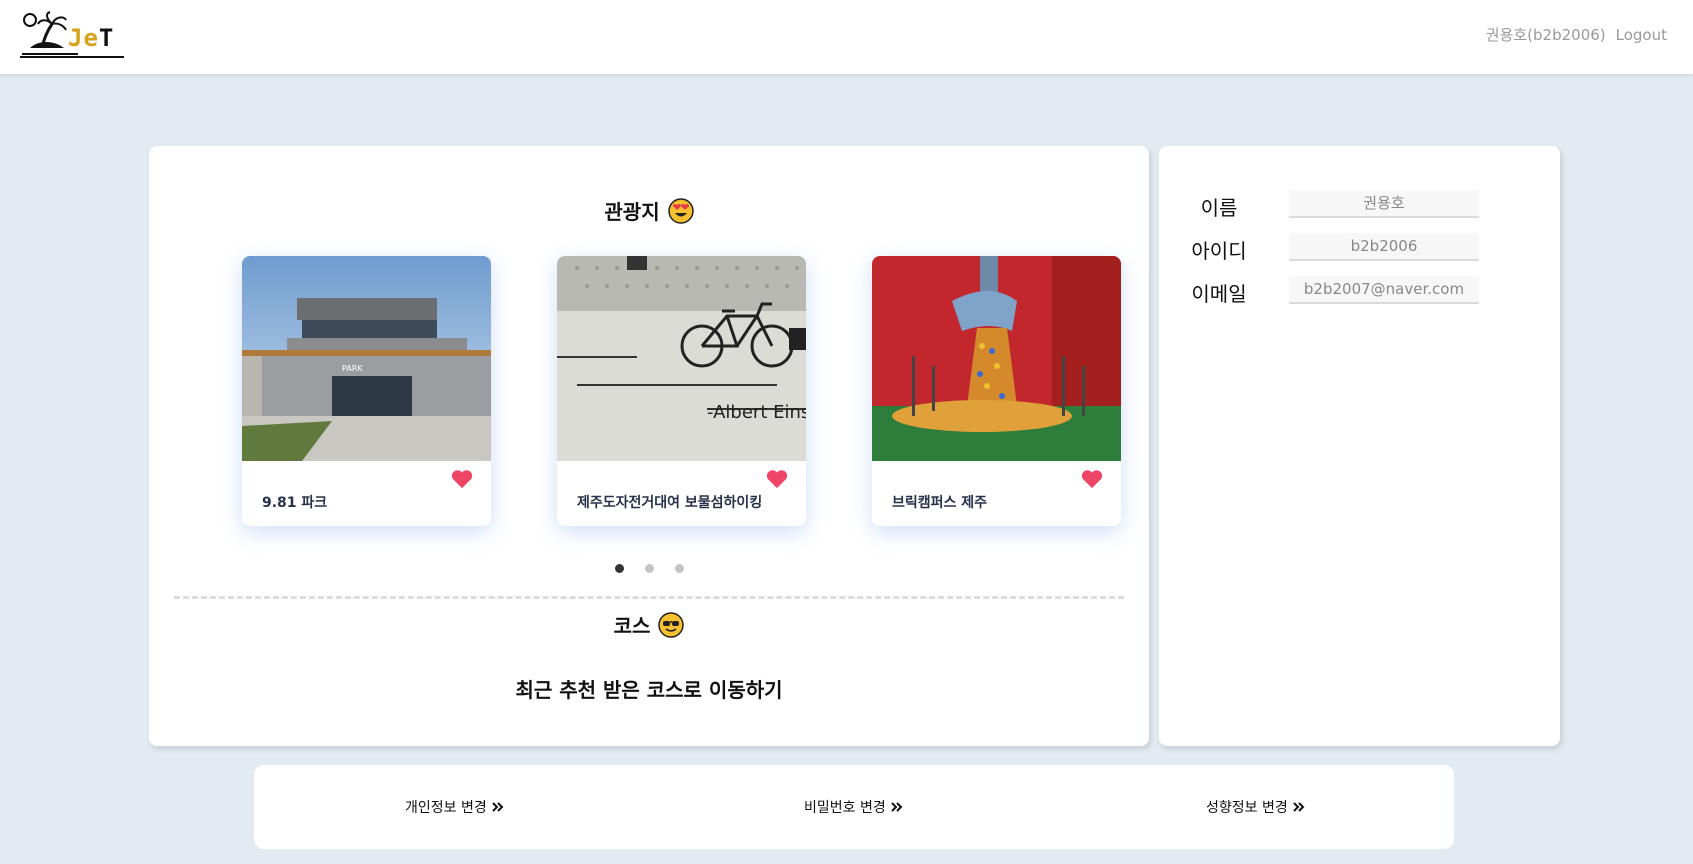 The width and height of the screenshot is (1693, 864). What do you see at coordinates (671, 624) in the screenshot?
I see `sunglasses-emoji-icon` at bounding box center [671, 624].